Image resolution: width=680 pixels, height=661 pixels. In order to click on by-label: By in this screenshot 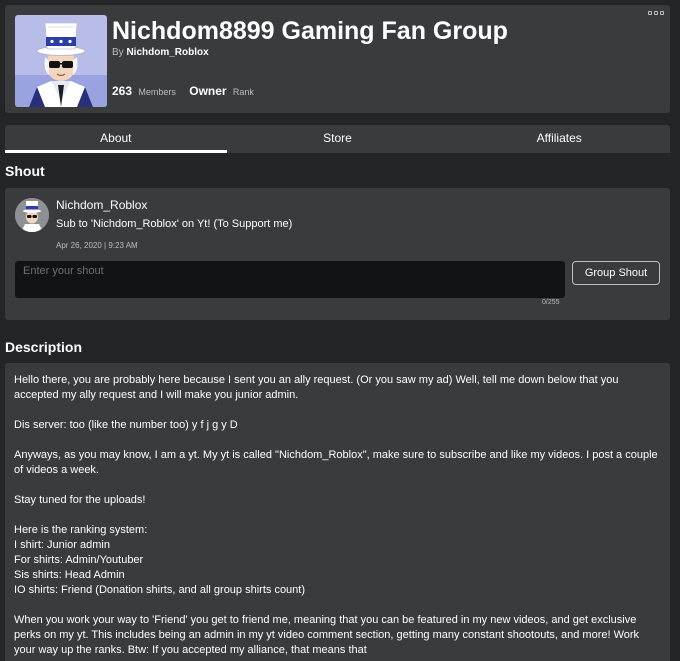, I will do `click(118, 52)`.